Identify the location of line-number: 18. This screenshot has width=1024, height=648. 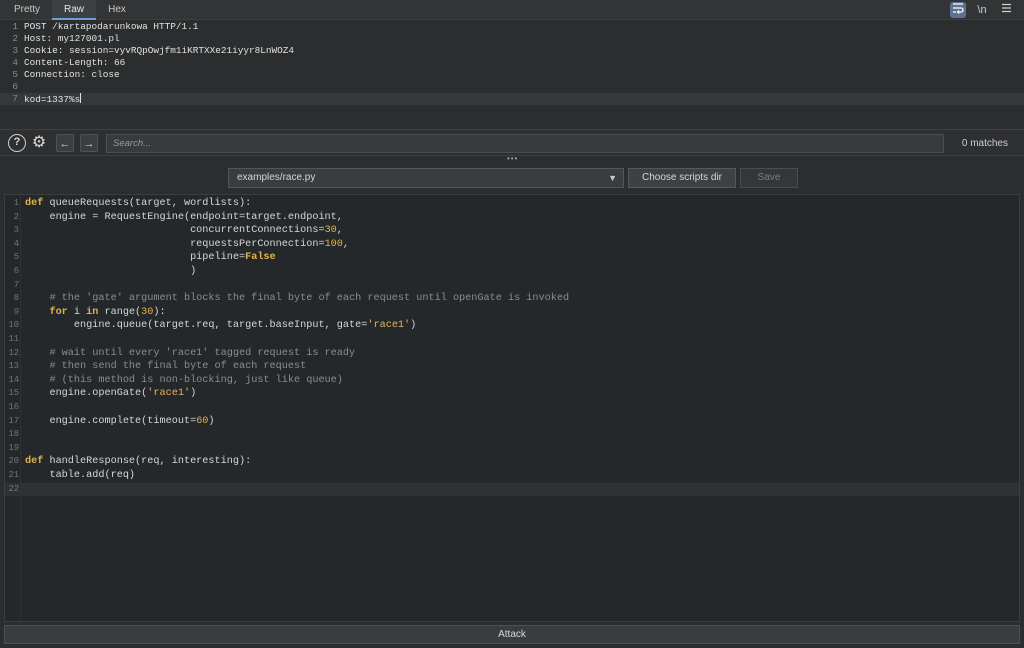
(13, 434).